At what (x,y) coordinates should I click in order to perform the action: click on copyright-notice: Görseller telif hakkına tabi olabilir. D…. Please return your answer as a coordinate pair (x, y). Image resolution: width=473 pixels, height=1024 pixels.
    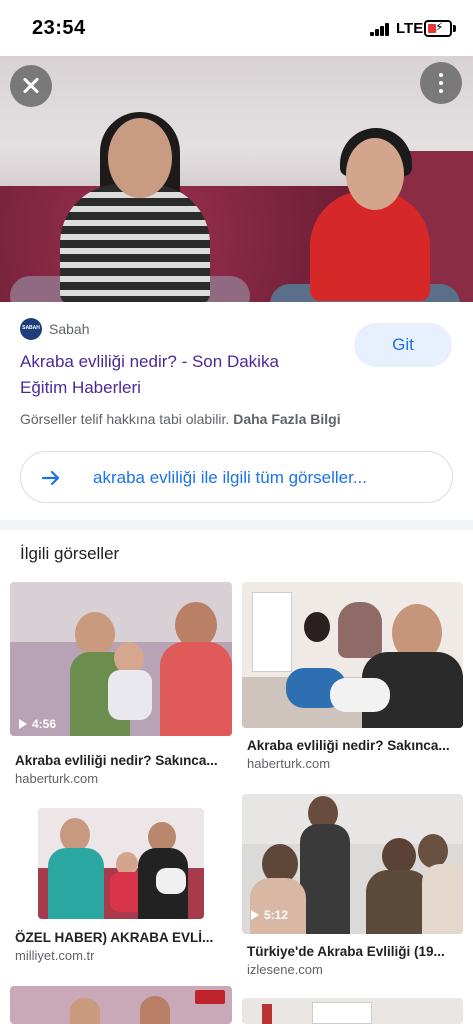
    Looking at the image, I should click on (180, 419).